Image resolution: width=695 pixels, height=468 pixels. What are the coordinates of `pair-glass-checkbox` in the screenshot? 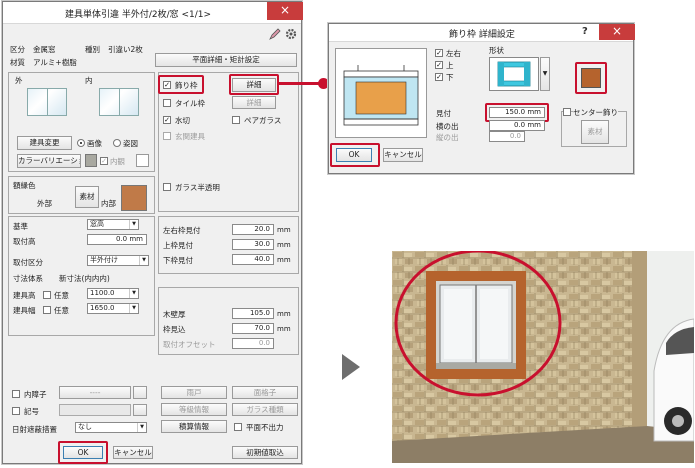 It's located at (236, 120).